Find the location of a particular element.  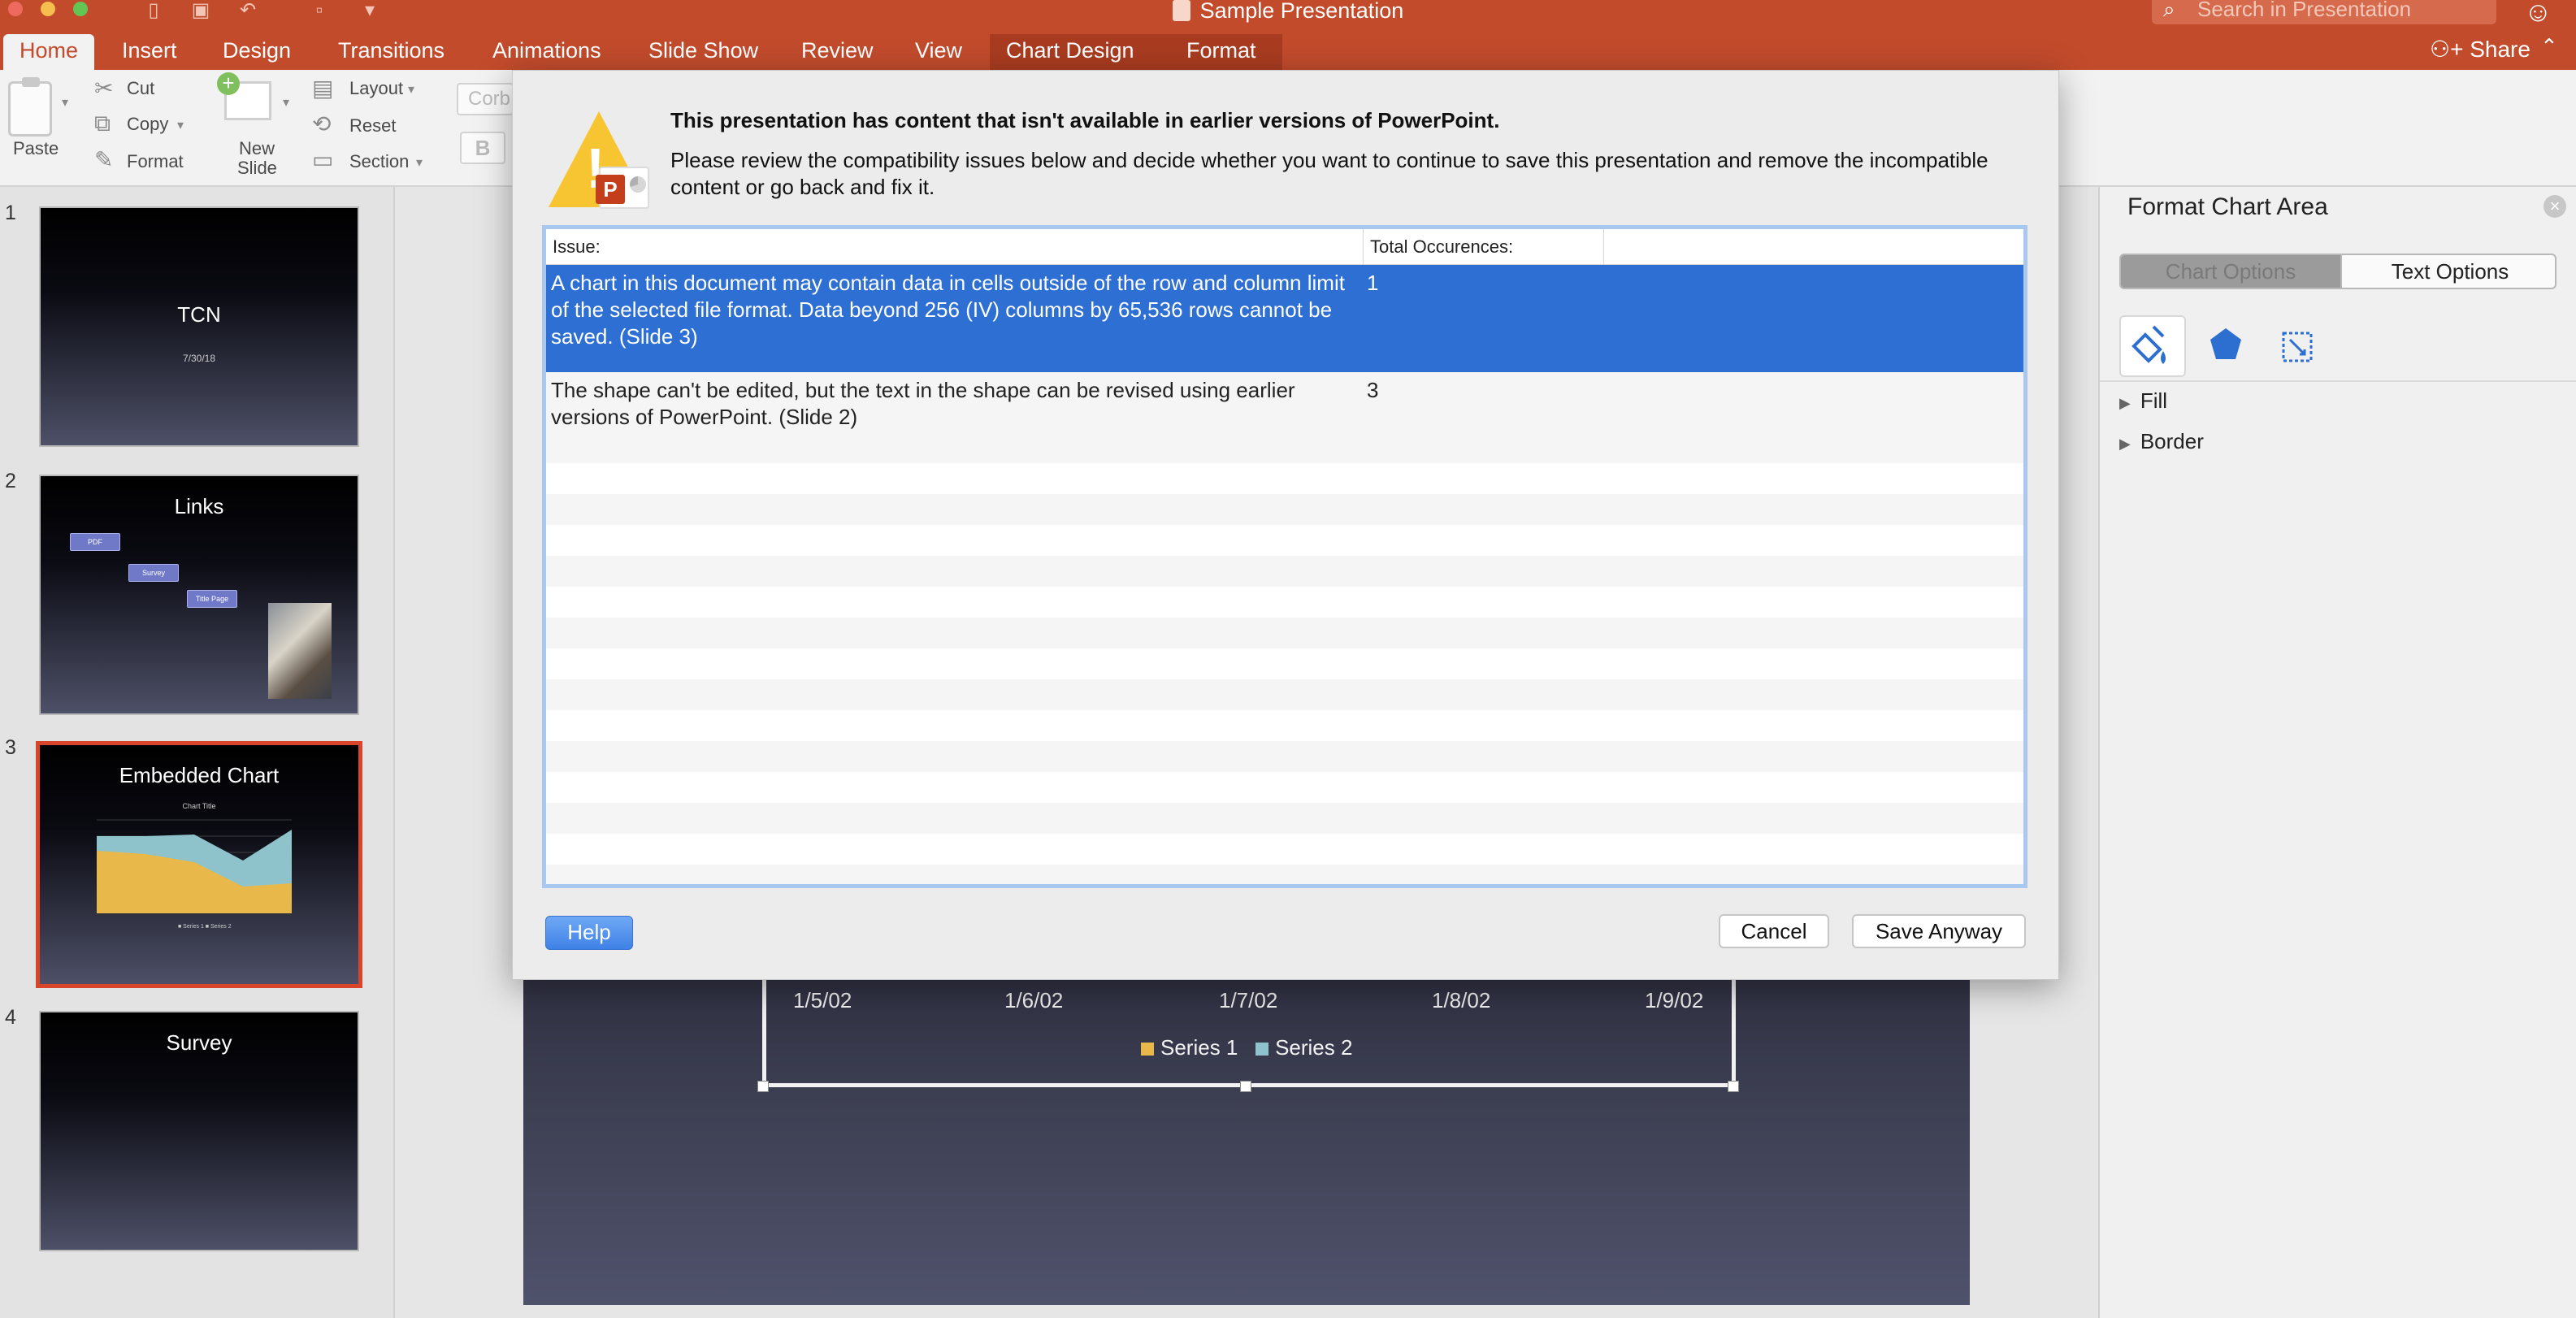

search-placeholder: Search in Presentation is located at coordinates (2305, 10).